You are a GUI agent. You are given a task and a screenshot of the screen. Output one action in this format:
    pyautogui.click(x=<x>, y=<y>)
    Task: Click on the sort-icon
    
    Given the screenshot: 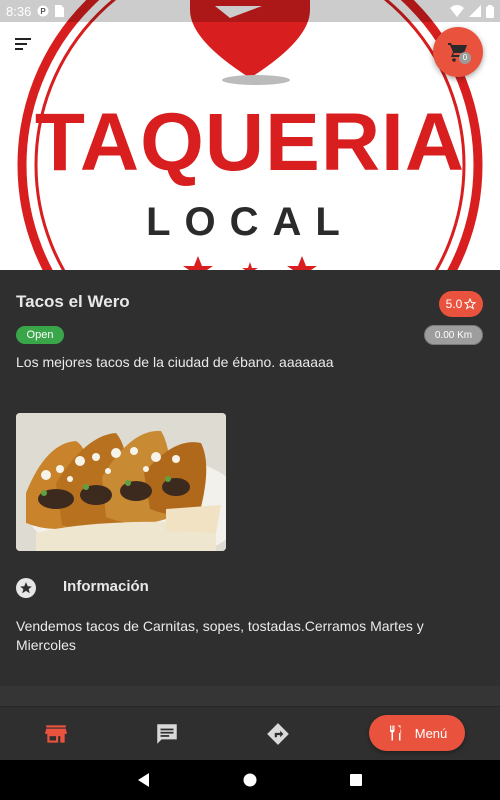 What is the action you would take?
    pyautogui.click(x=23, y=44)
    